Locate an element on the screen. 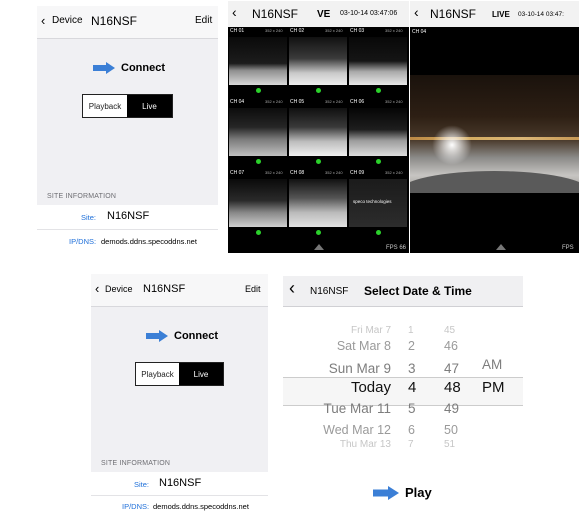 Image resolution: width=579 pixels, height=514 pixels. channel-label: CH 08 is located at coordinates (297, 173).